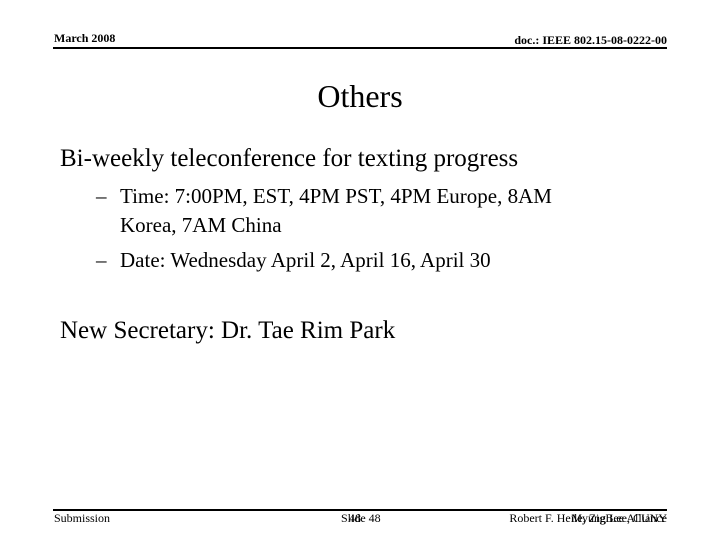 The width and height of the screenshot is (720, 540). Describe the element at coordinates (355, 518) in the screenshot. I see `footer-slide-overlap: 48` at that location.